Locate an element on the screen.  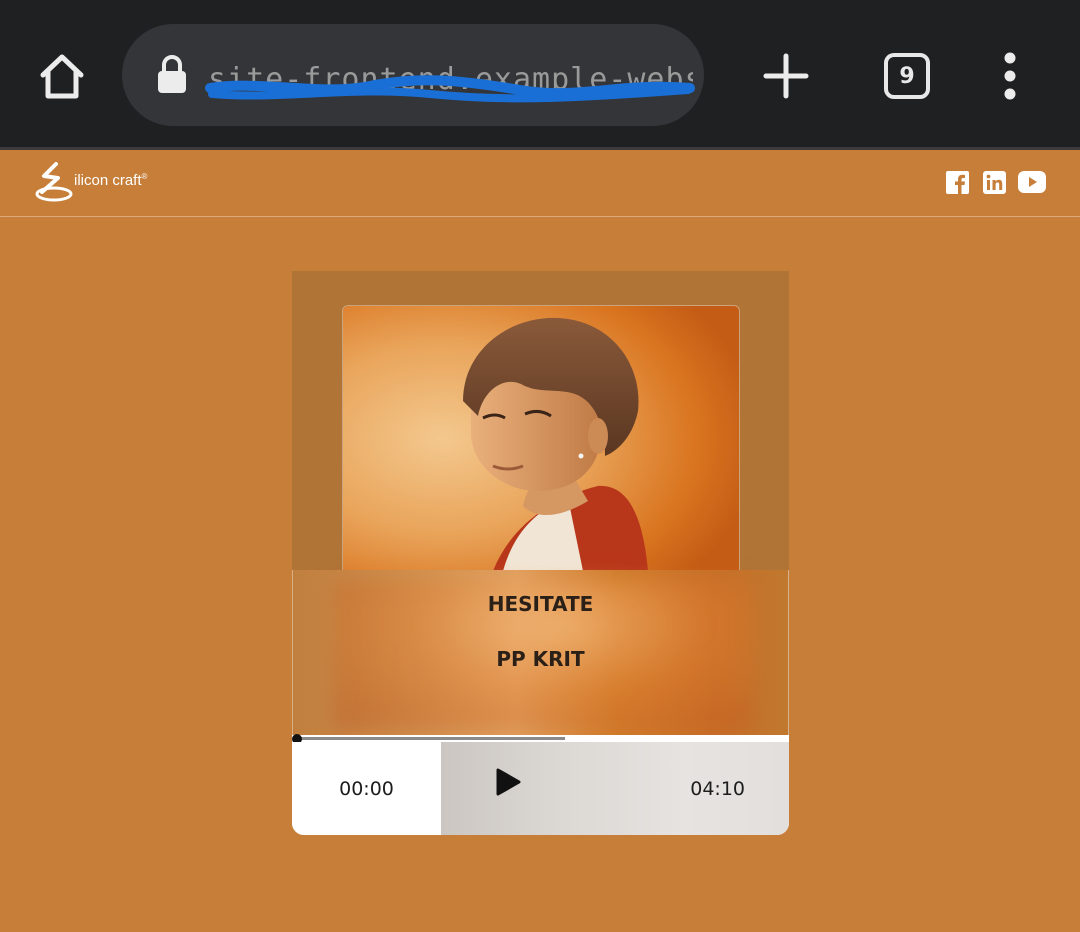
brand-name: ilicon craft® is located at coordinates (110, 180).